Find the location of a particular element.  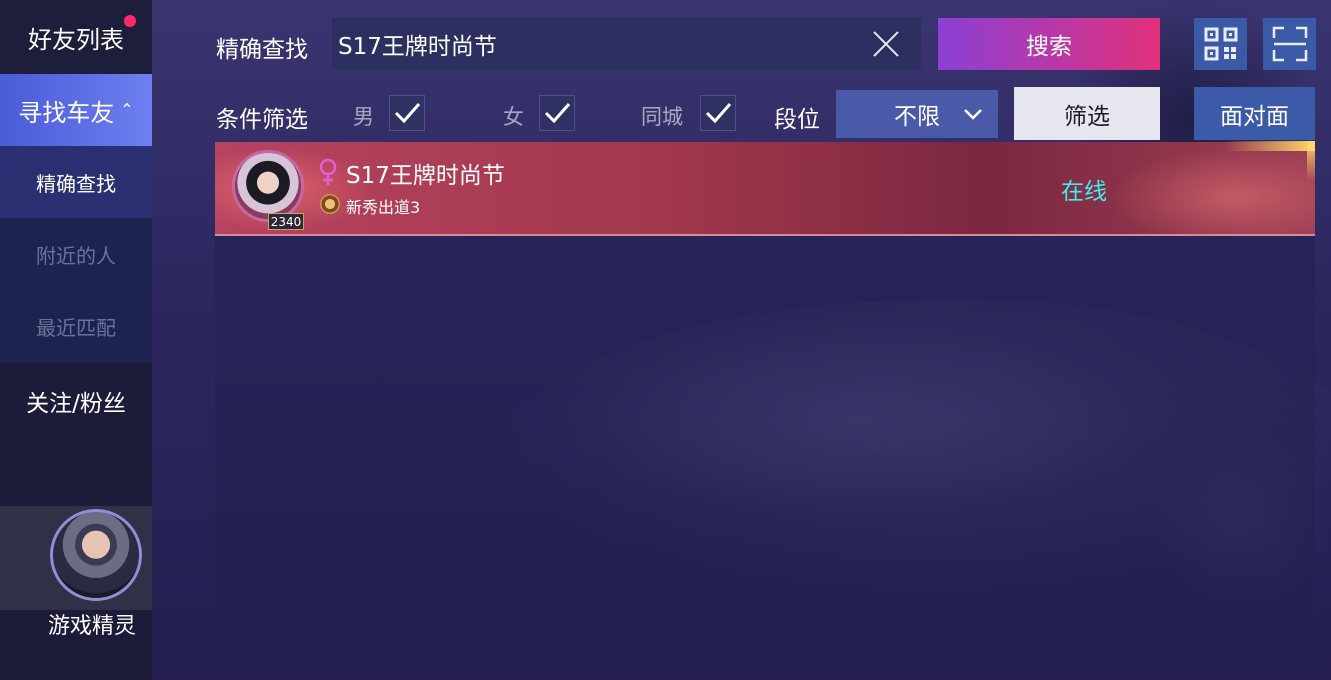

chevron-down-icon is located at coordinates (973, 114).